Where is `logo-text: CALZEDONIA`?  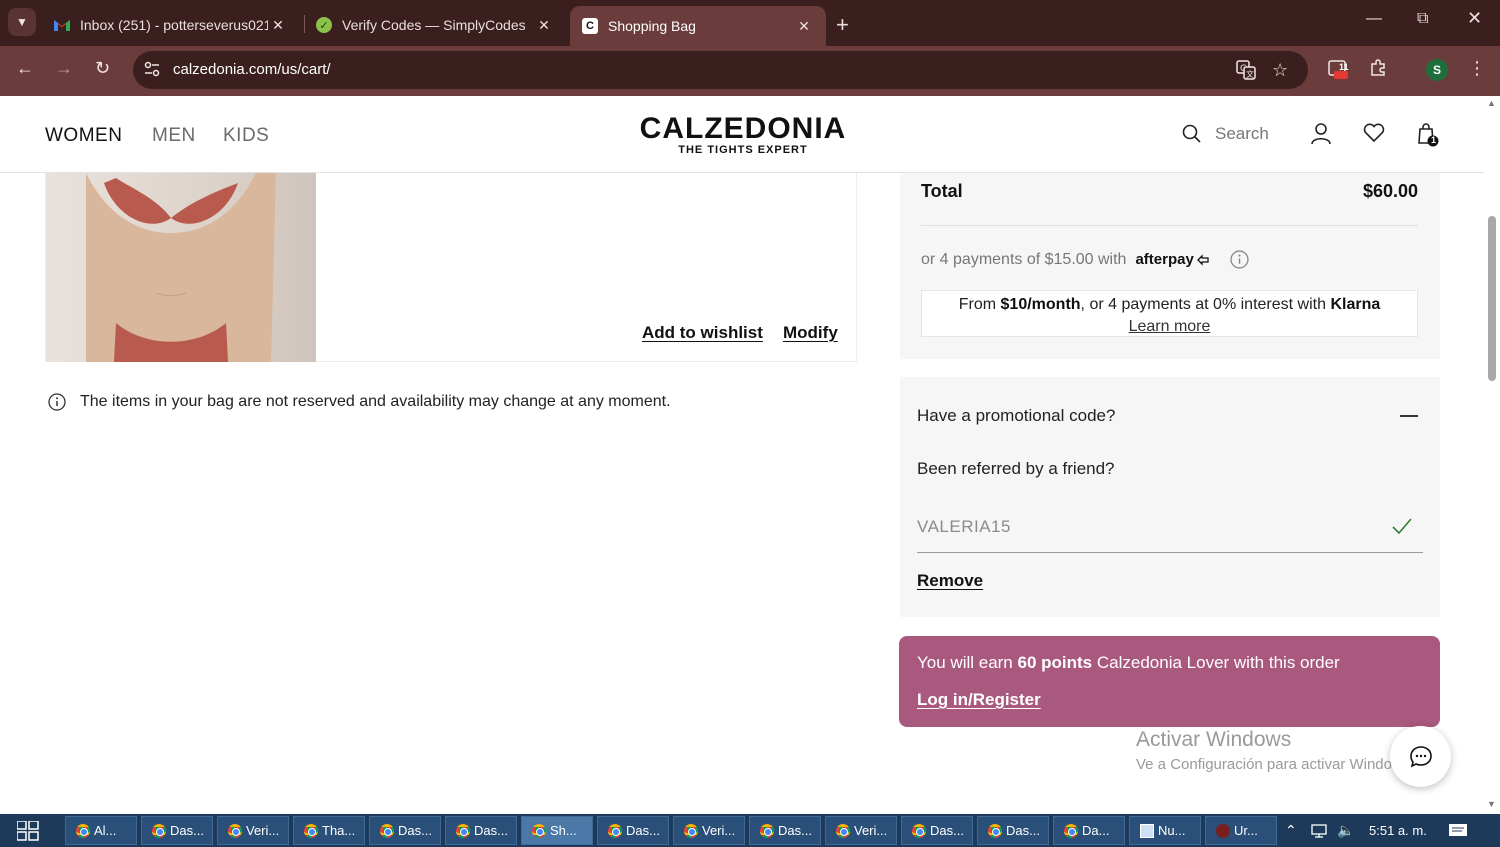 logo-text: CALZEDONIA is located at coordinates (743, 128).